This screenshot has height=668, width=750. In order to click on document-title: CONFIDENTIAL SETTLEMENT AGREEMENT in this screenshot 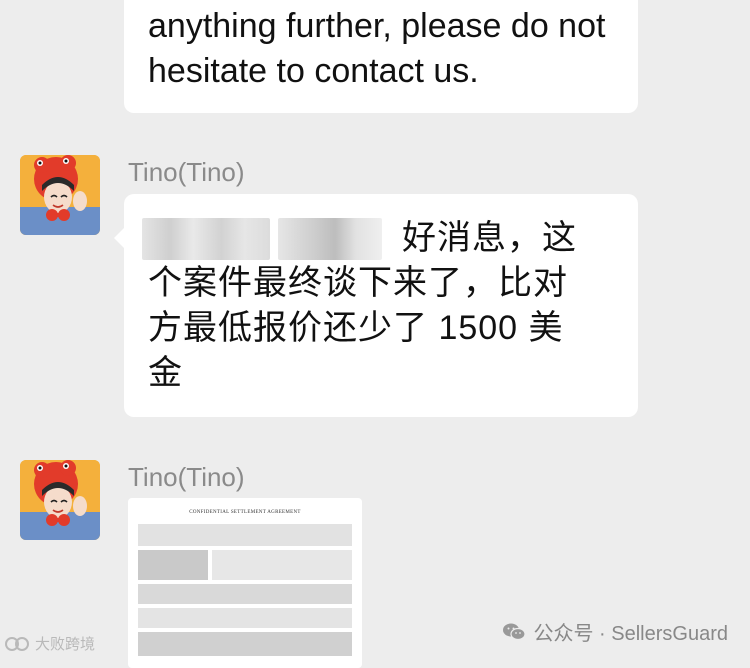, I will do `click(245, 512)`.